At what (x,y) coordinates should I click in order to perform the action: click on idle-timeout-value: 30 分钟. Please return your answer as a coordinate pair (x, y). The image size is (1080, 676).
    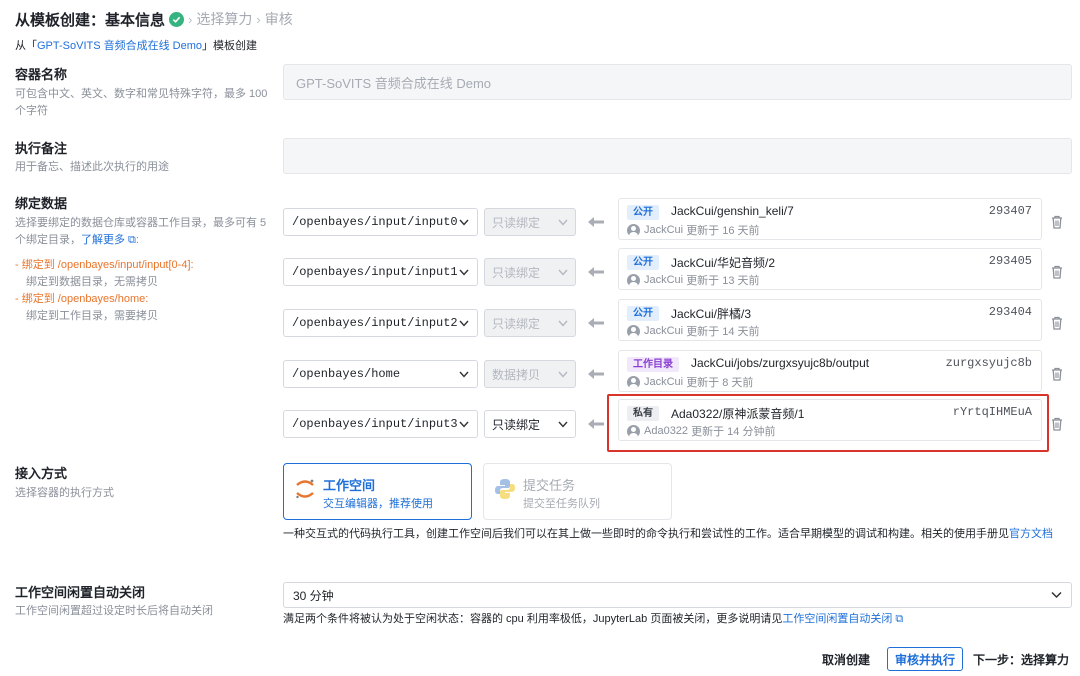
    Looking at the image, I should click on (313, 595).